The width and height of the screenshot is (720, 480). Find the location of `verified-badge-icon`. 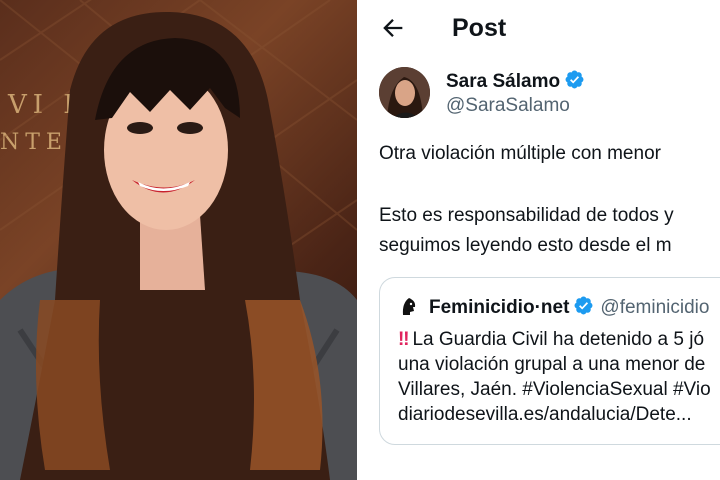

verified-badge-icon is located at coordinates (574, 79).